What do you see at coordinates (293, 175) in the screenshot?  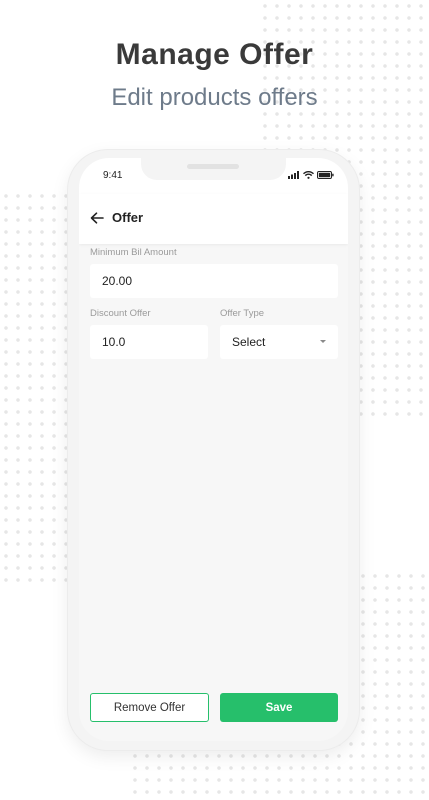 I see `signal-icon` at bounding box center [293, 175].